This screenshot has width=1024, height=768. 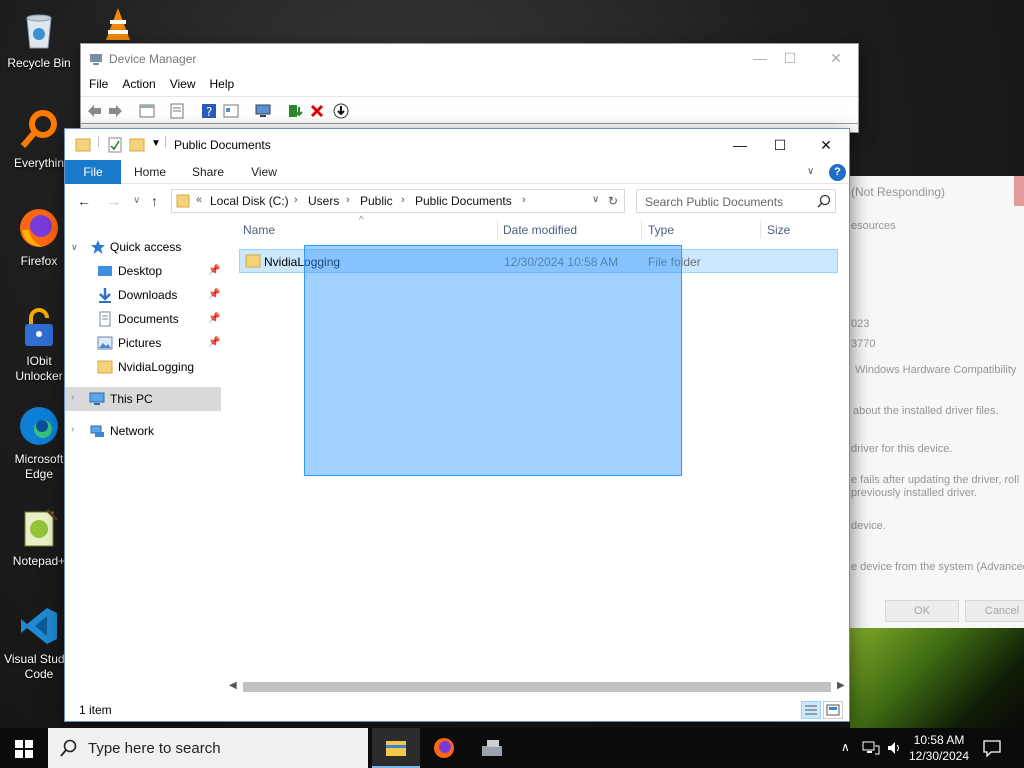 I want to click on scroll-right-icon: ▶, so click(x=841, y=685).